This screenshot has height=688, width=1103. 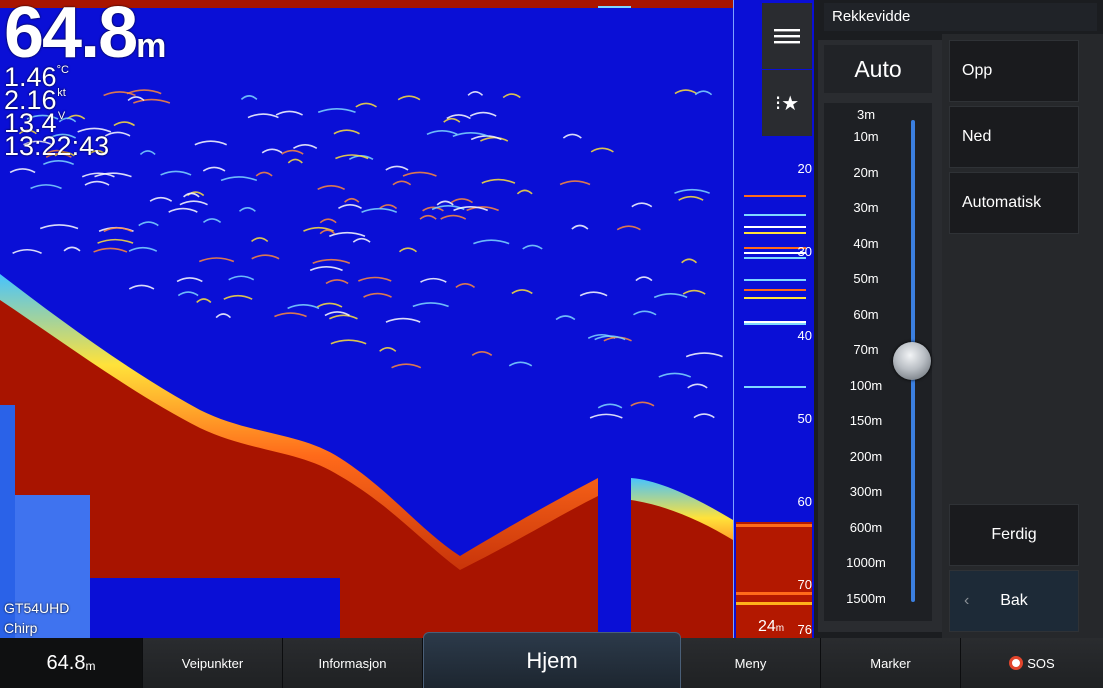 I want to click on depth-scale-label: 20, so click(x=804, y=168).